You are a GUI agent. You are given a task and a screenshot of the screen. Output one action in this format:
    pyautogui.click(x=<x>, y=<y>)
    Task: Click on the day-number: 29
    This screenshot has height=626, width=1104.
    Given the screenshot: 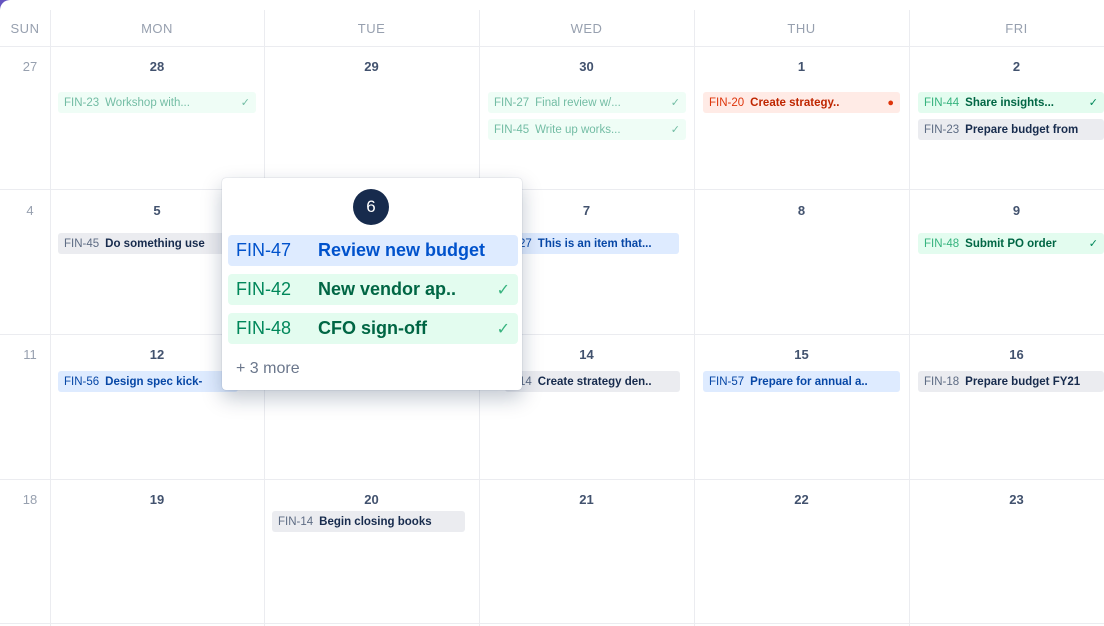 What is the action you would take?
    pyautogui.click(x=371, y=66)
    